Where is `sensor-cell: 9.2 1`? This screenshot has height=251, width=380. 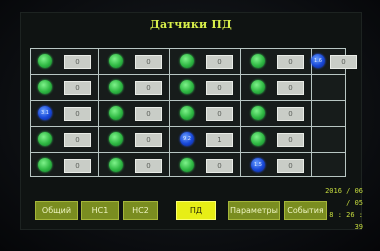
sensor-cell: 9.2 1 is located at coordinates (208, 139).